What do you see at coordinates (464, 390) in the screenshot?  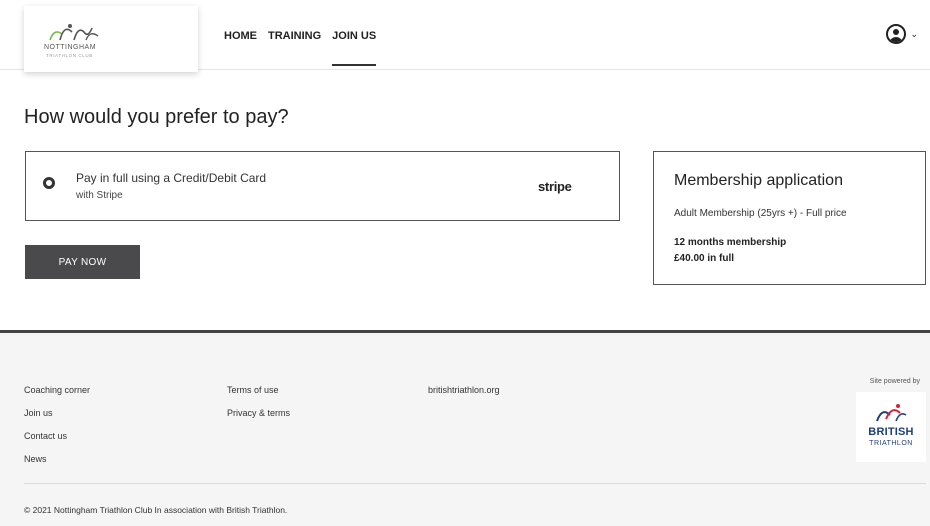 I see `footer-link-british-triathlon: britishtriathlon.org` at bounding box center [464, 390].